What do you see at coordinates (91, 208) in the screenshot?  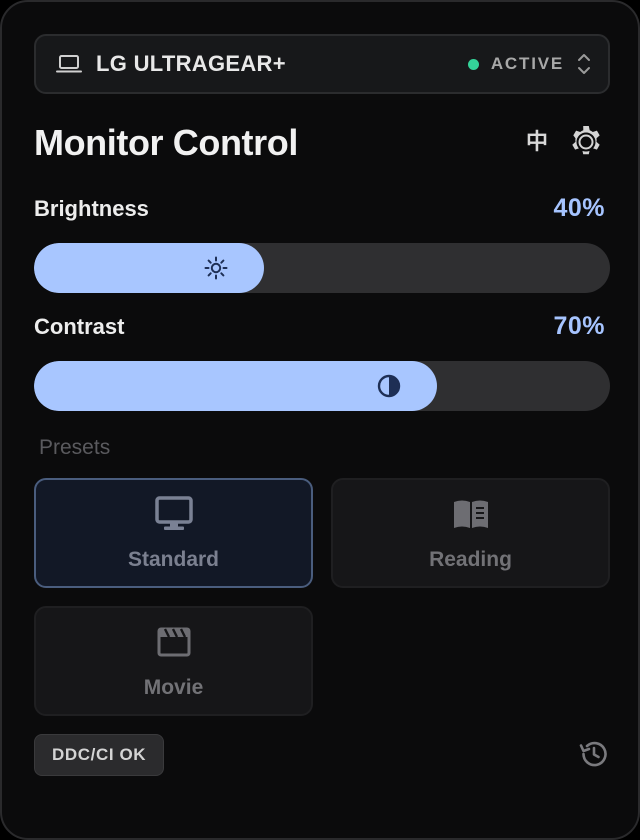 I see `brightness-label: Brightness` at bounding box center [91, 208].